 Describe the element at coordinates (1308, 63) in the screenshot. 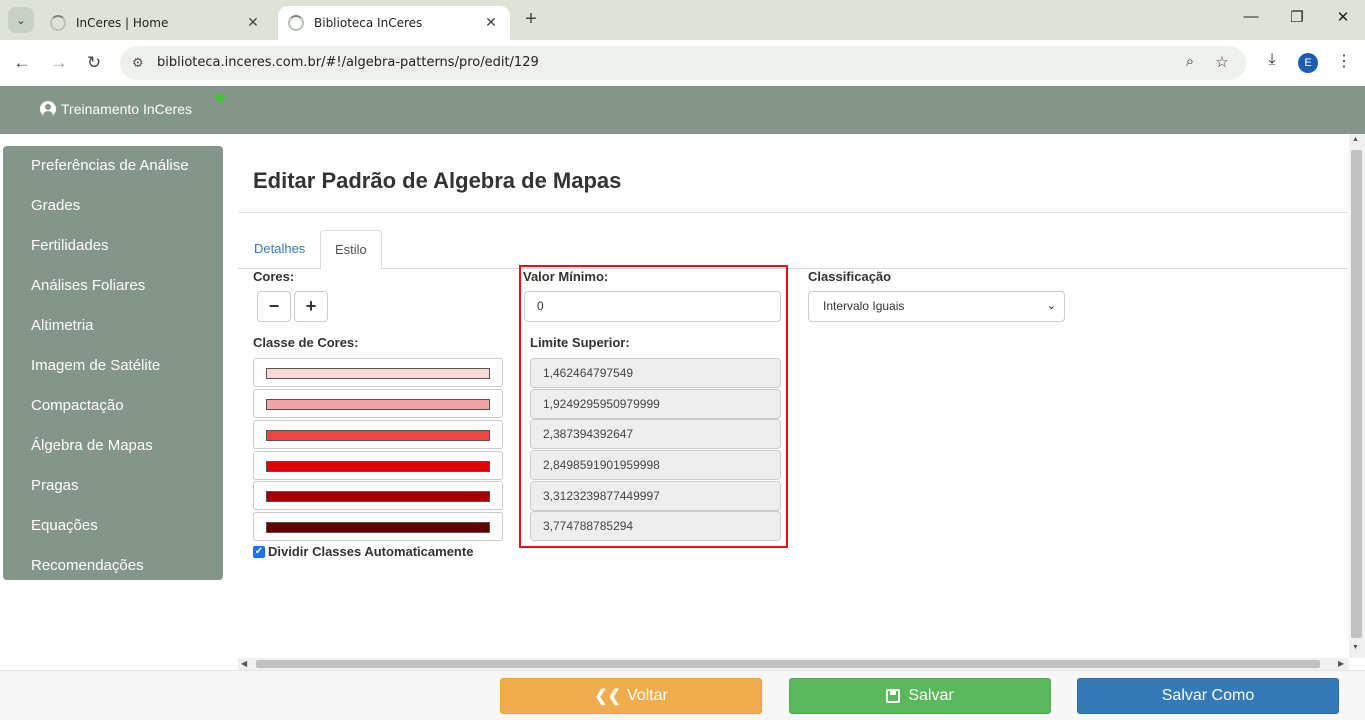

I see `profile-avatar: E` at that location.